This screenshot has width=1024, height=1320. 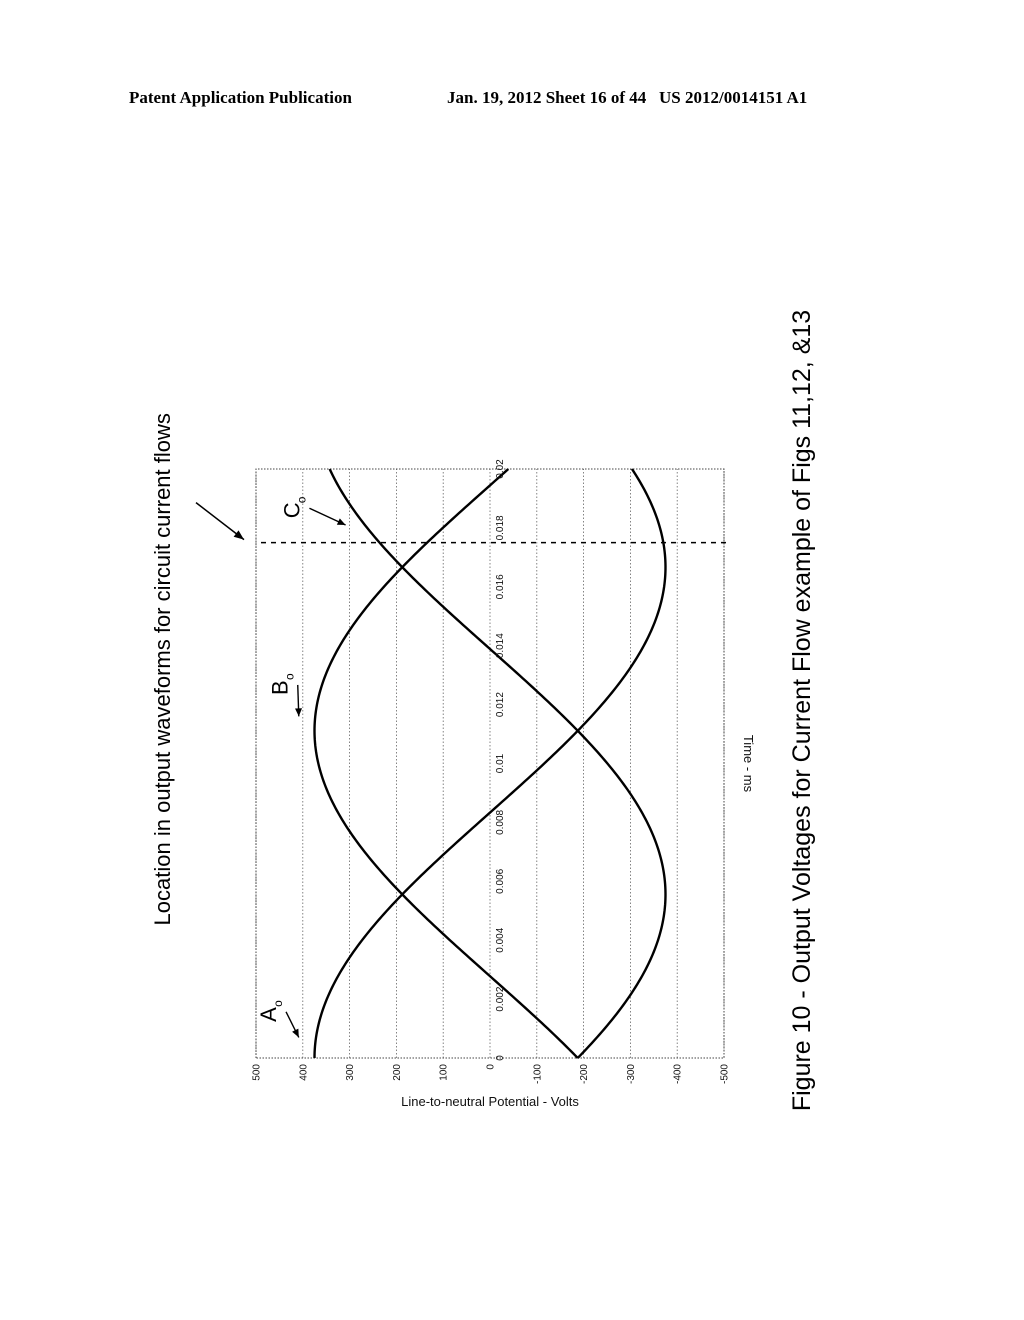 What do you see at coordinates (350, 1072) in the screenshot?
I see `y-tick-label: 300` at bounding box center [350, 1072].